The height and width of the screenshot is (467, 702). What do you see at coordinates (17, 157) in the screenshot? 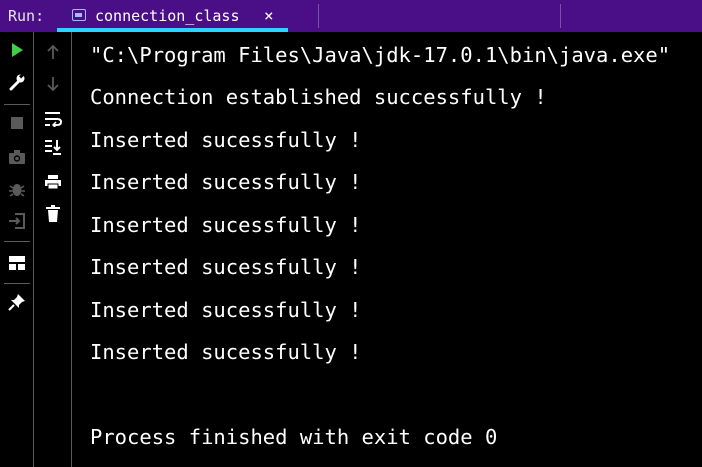
I see `camera-icon` at bounding box center [17, 157].